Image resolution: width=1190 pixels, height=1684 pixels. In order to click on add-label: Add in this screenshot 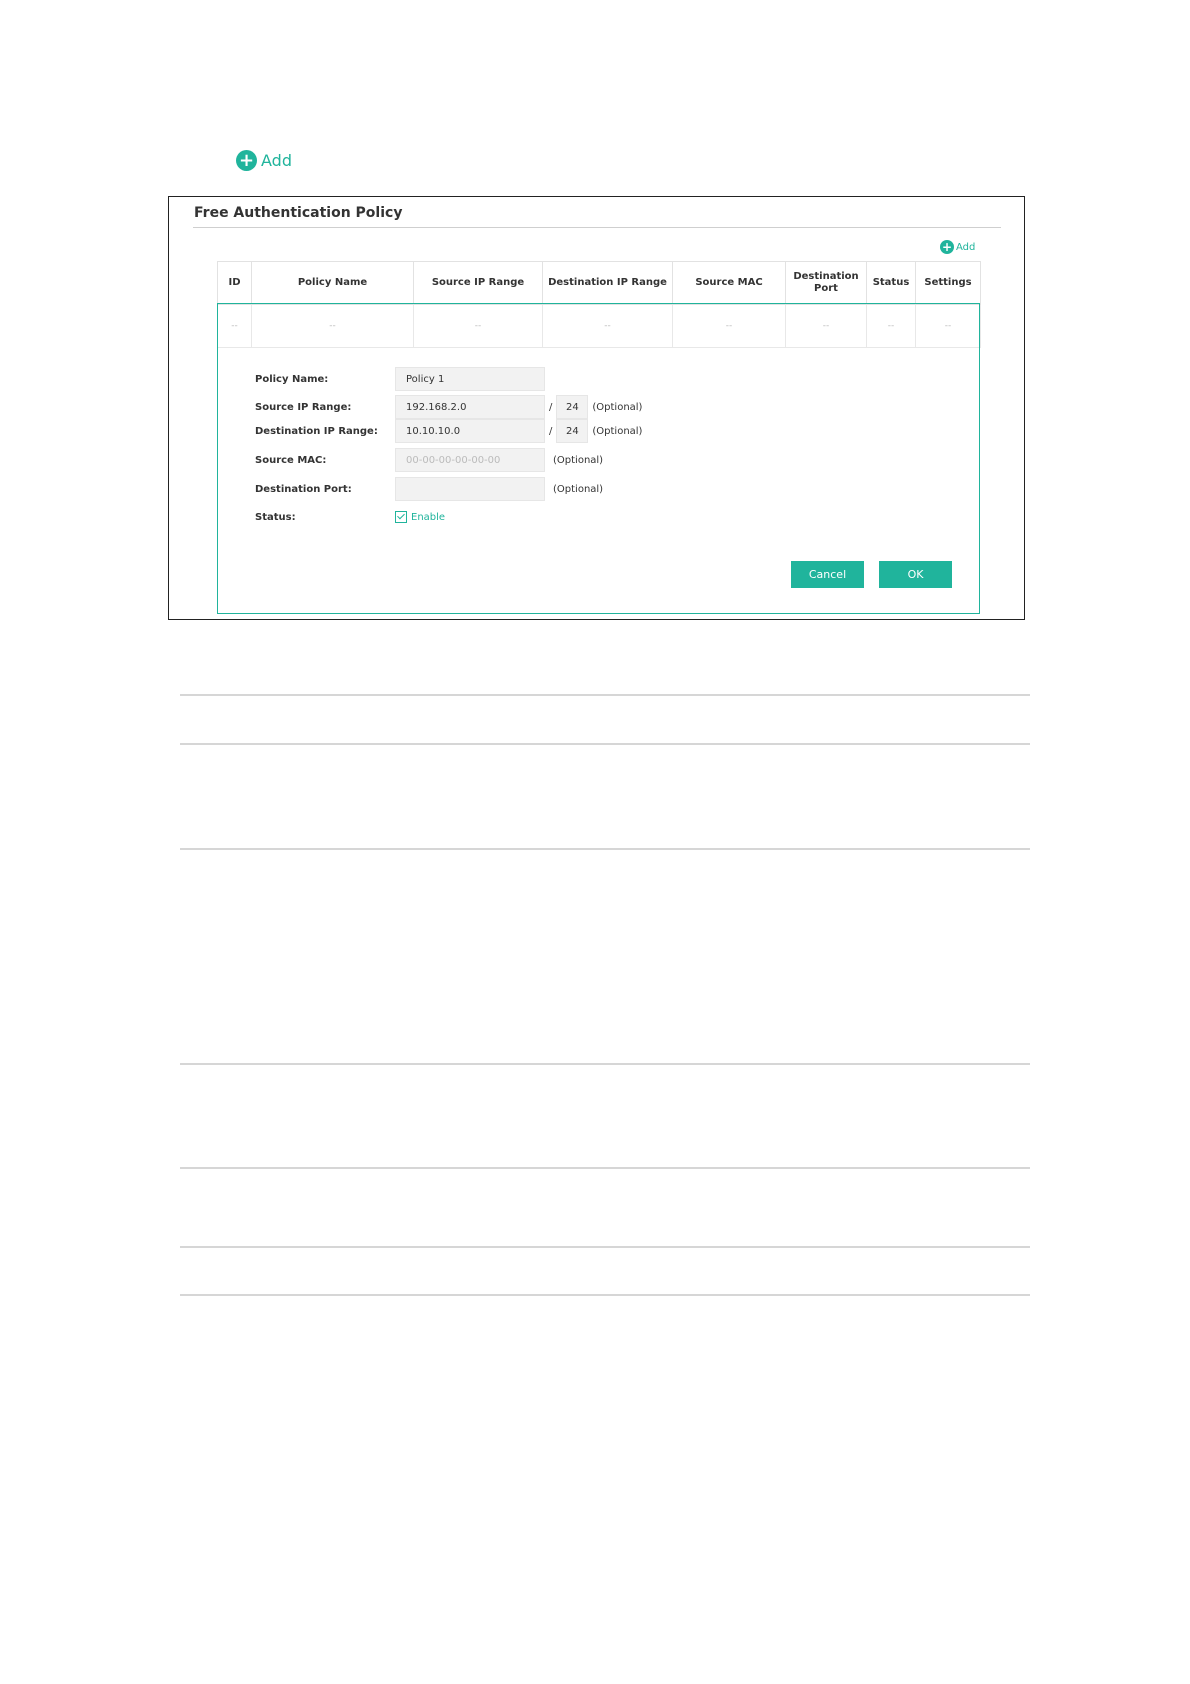, I will do `click(276, 160)`.